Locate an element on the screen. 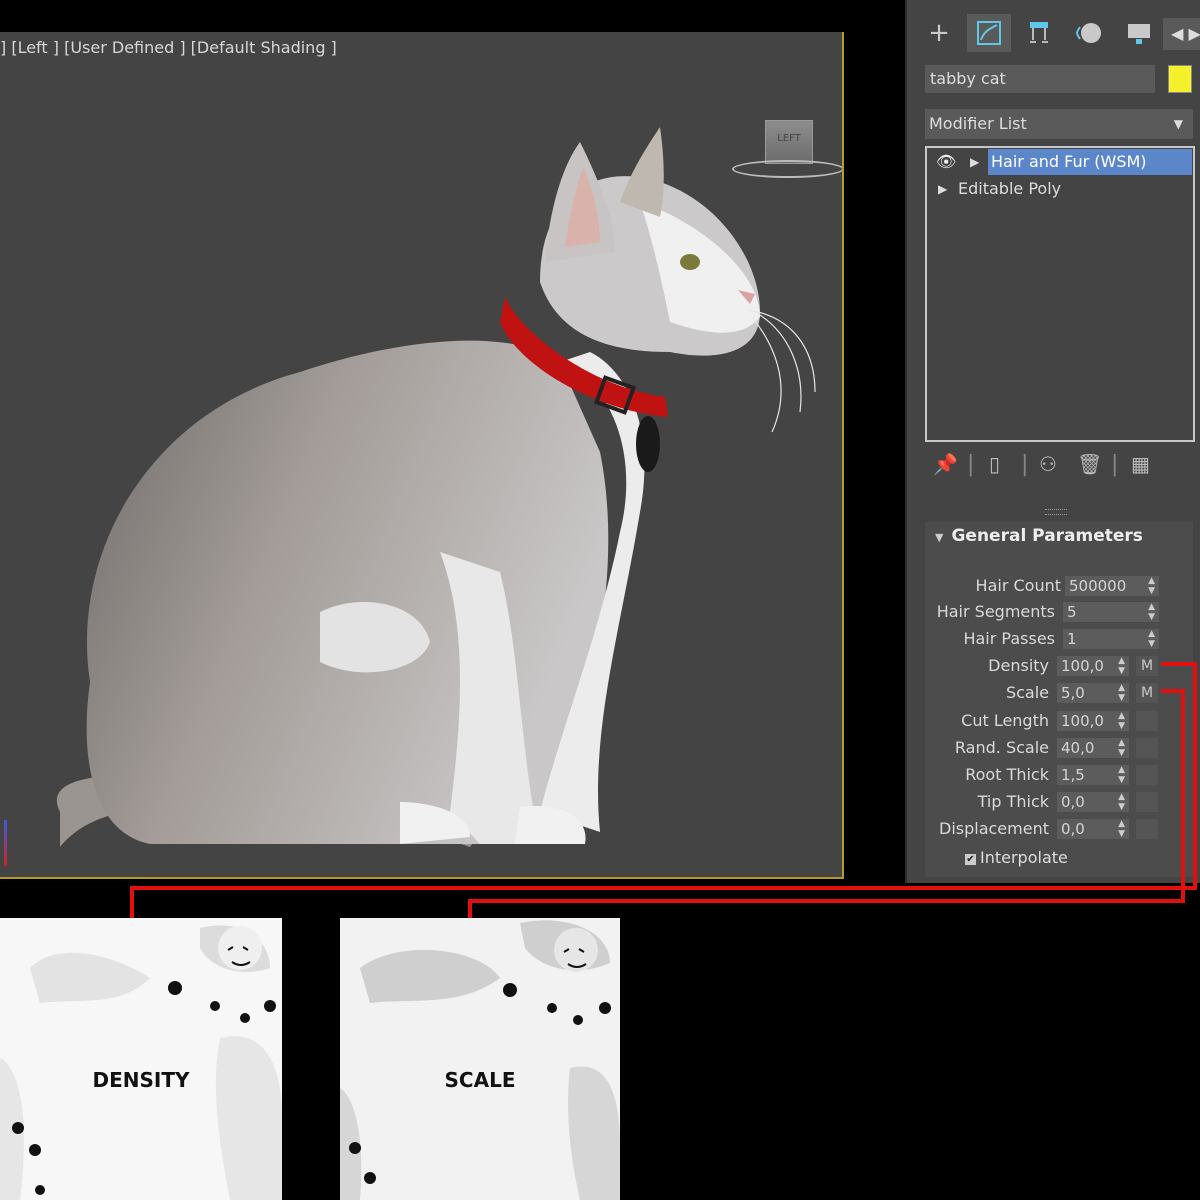  configure-modifier-sets-icon: ▦ is located at coordinates (1140, 464).